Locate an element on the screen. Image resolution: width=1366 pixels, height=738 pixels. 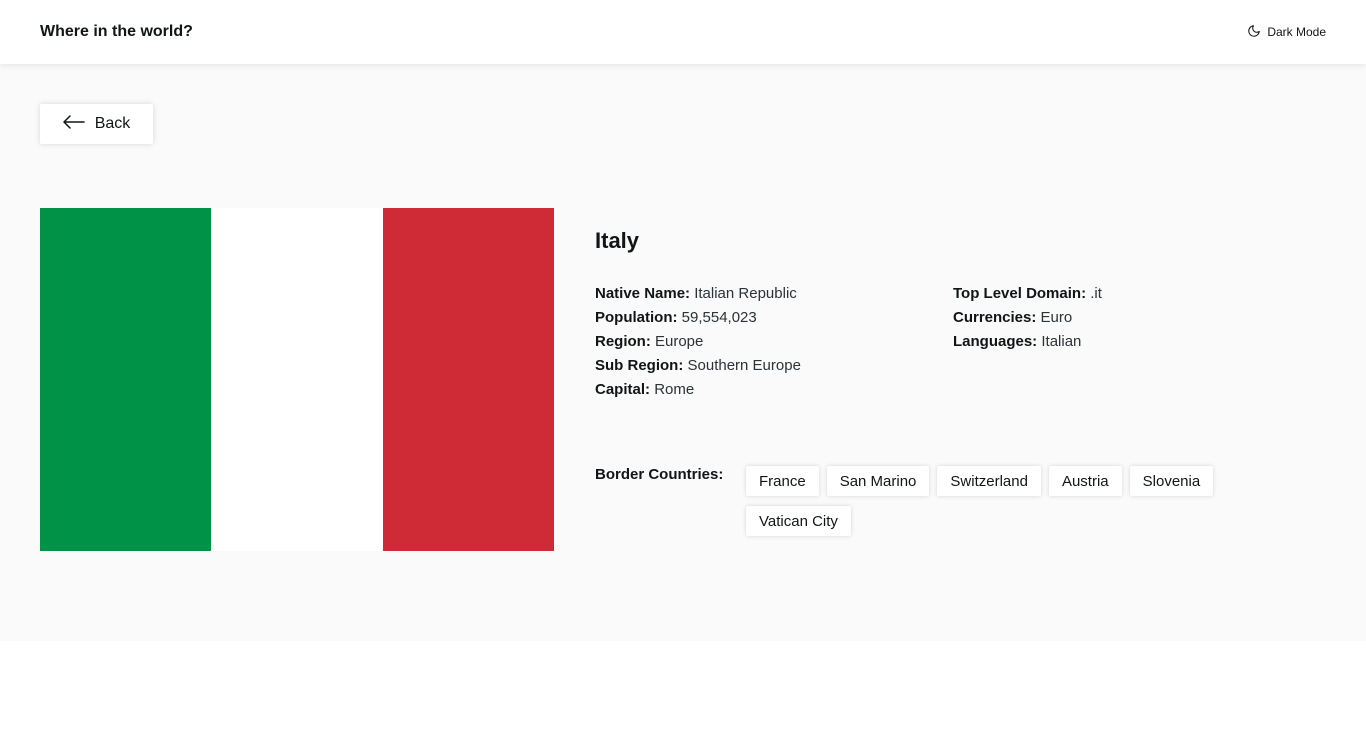
flag-stripe-green is located at coordinates (126, 379).